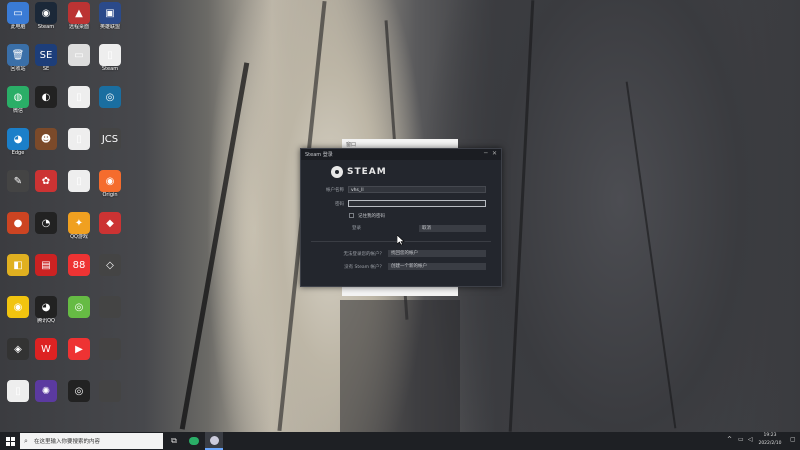  Describe the element at coordinates (214, 441) in the screenshot. I see `steam-taskbar-icon` at that location.